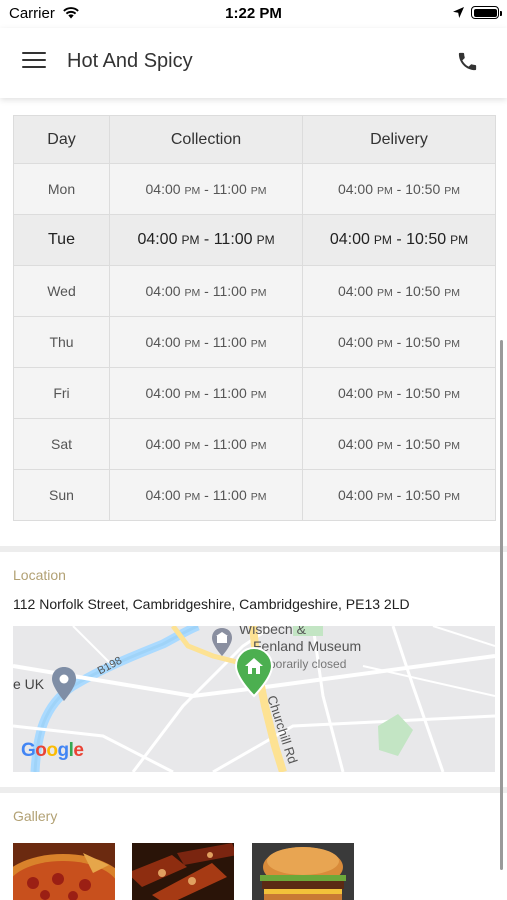 The height and width of the screenshot is (900, 507). What do you see at coordinates (501, 605) in the screenshot?
I see `scrollbar` at bounding box center [501, 605].